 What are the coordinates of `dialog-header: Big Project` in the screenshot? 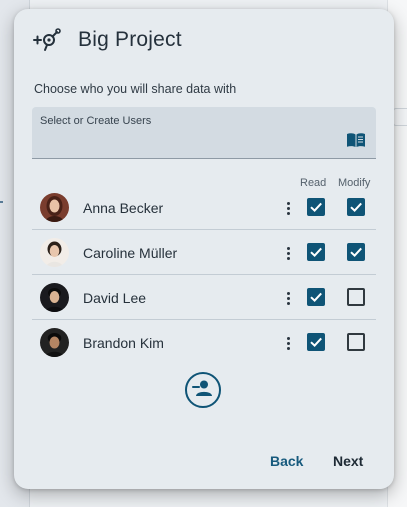 It's located at (107, 40).